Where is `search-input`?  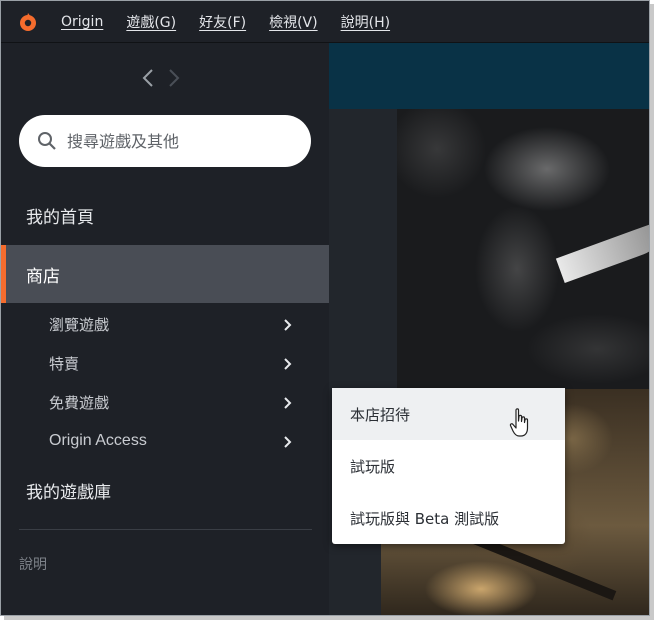
search-input is located at coordinates (177, 141).